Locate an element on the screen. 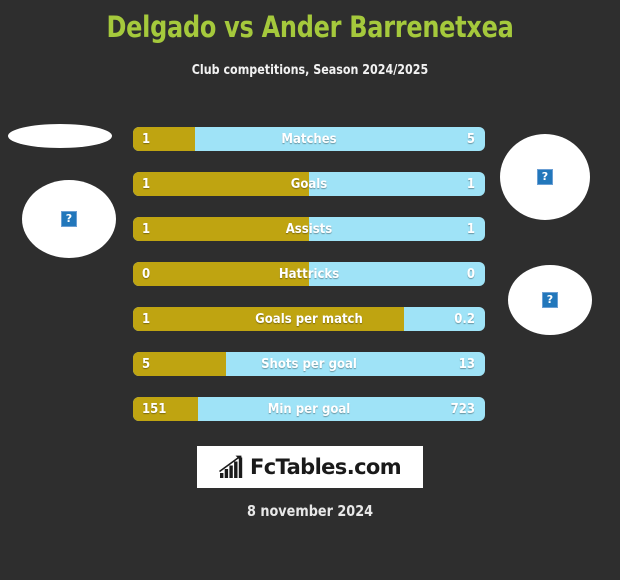 The height and width of the screenshot is (580, 620). stat-value-right: 5 is located at coordinates (470, 139).